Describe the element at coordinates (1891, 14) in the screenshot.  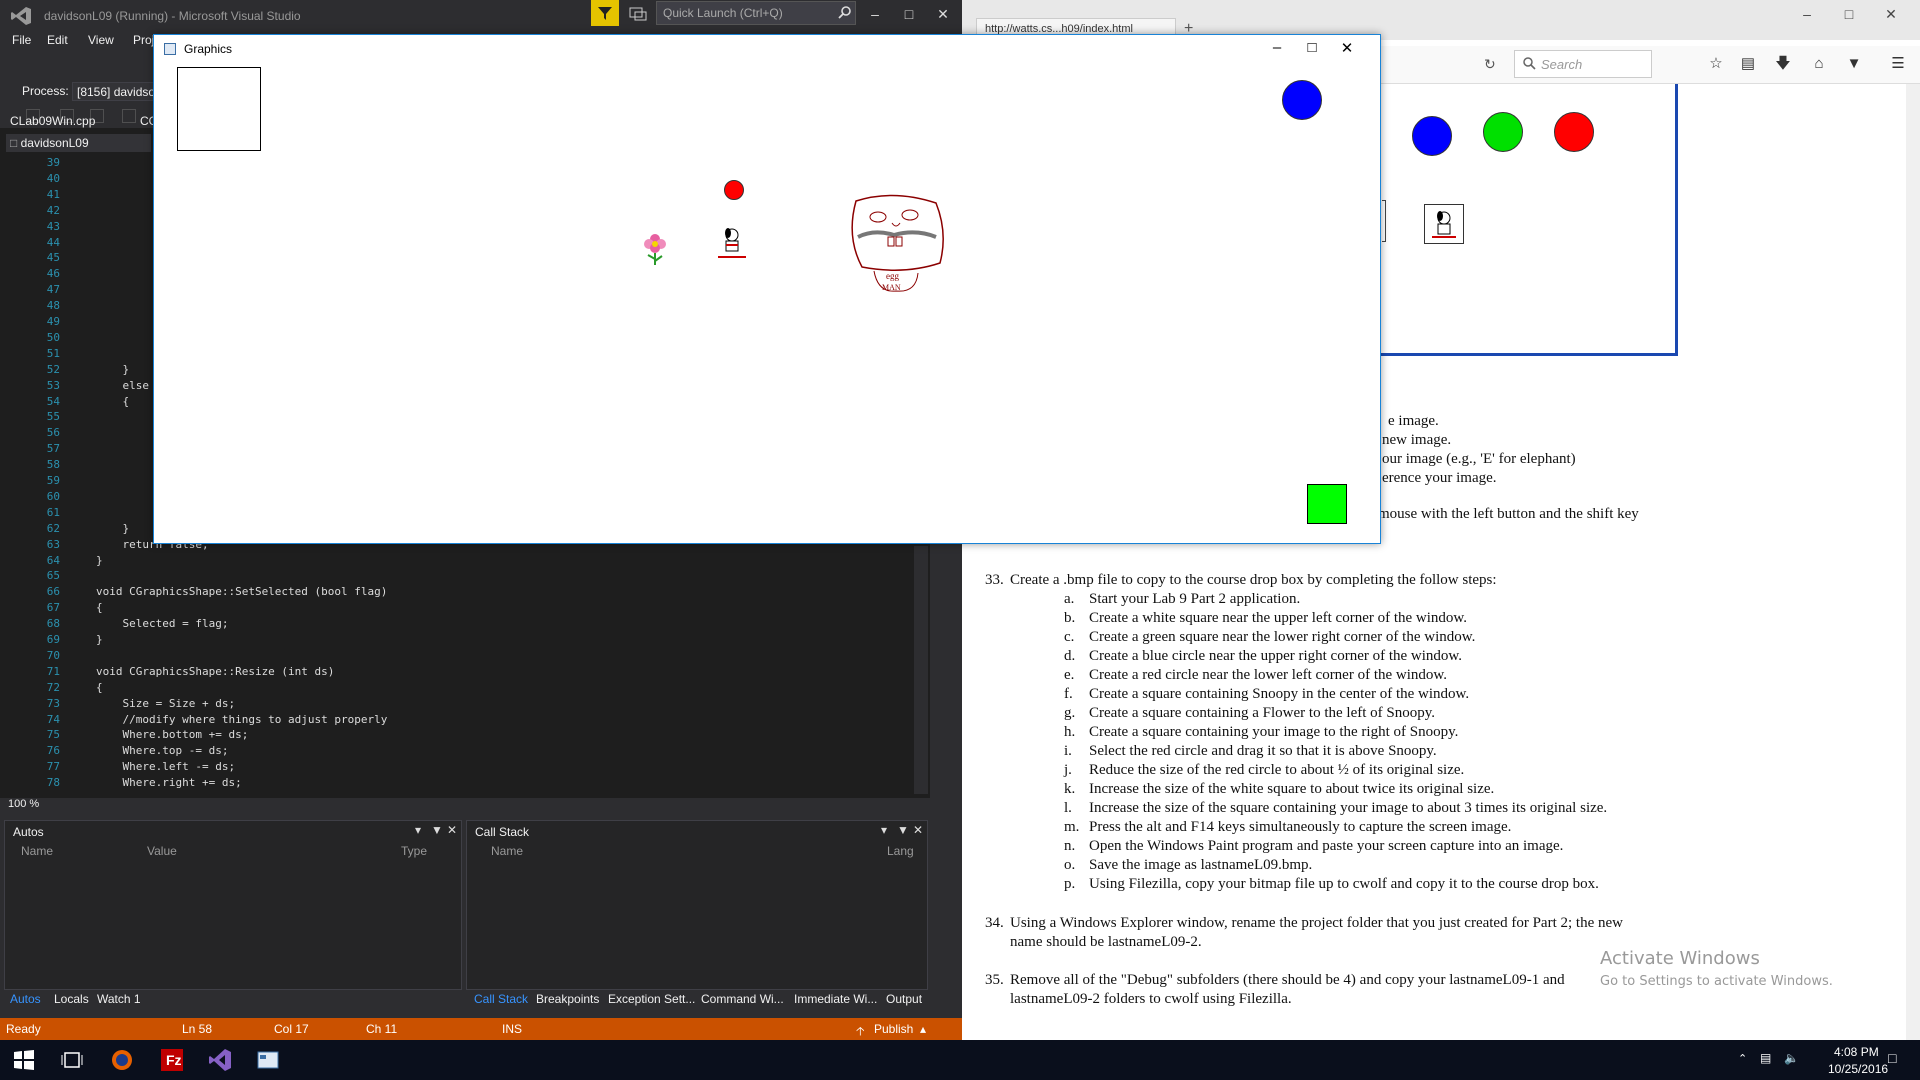
I see `browser-close-button: ✕` at that location.